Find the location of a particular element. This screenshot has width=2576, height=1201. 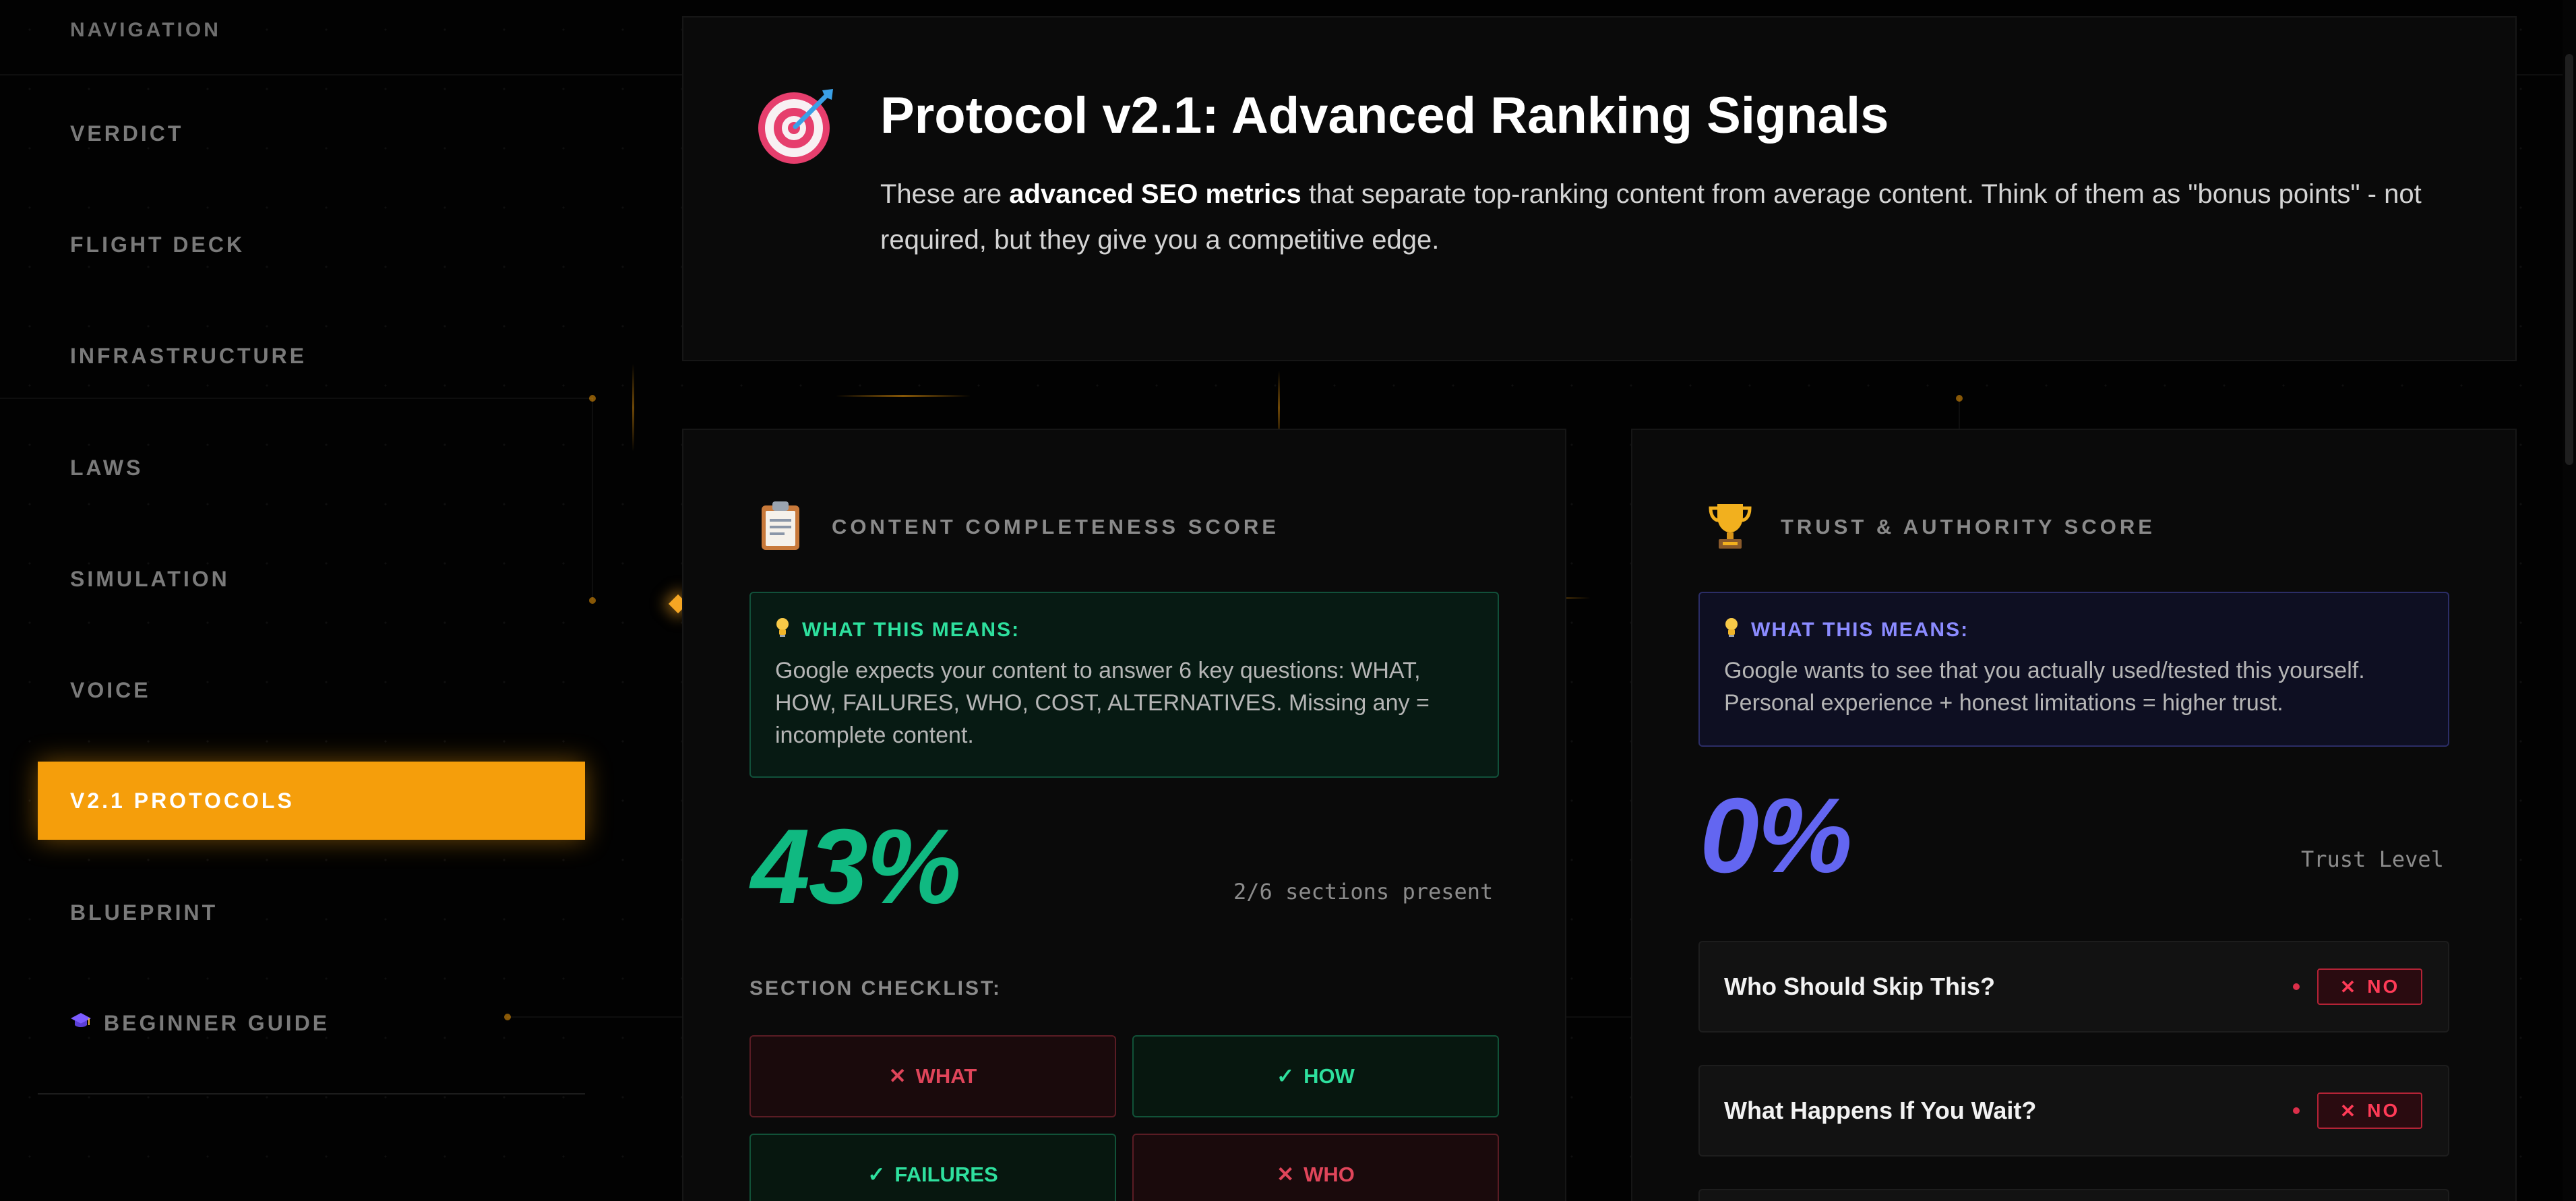

sidebar-item-label: BEGINNER GUIDE is located at coordinates (217, 1023).